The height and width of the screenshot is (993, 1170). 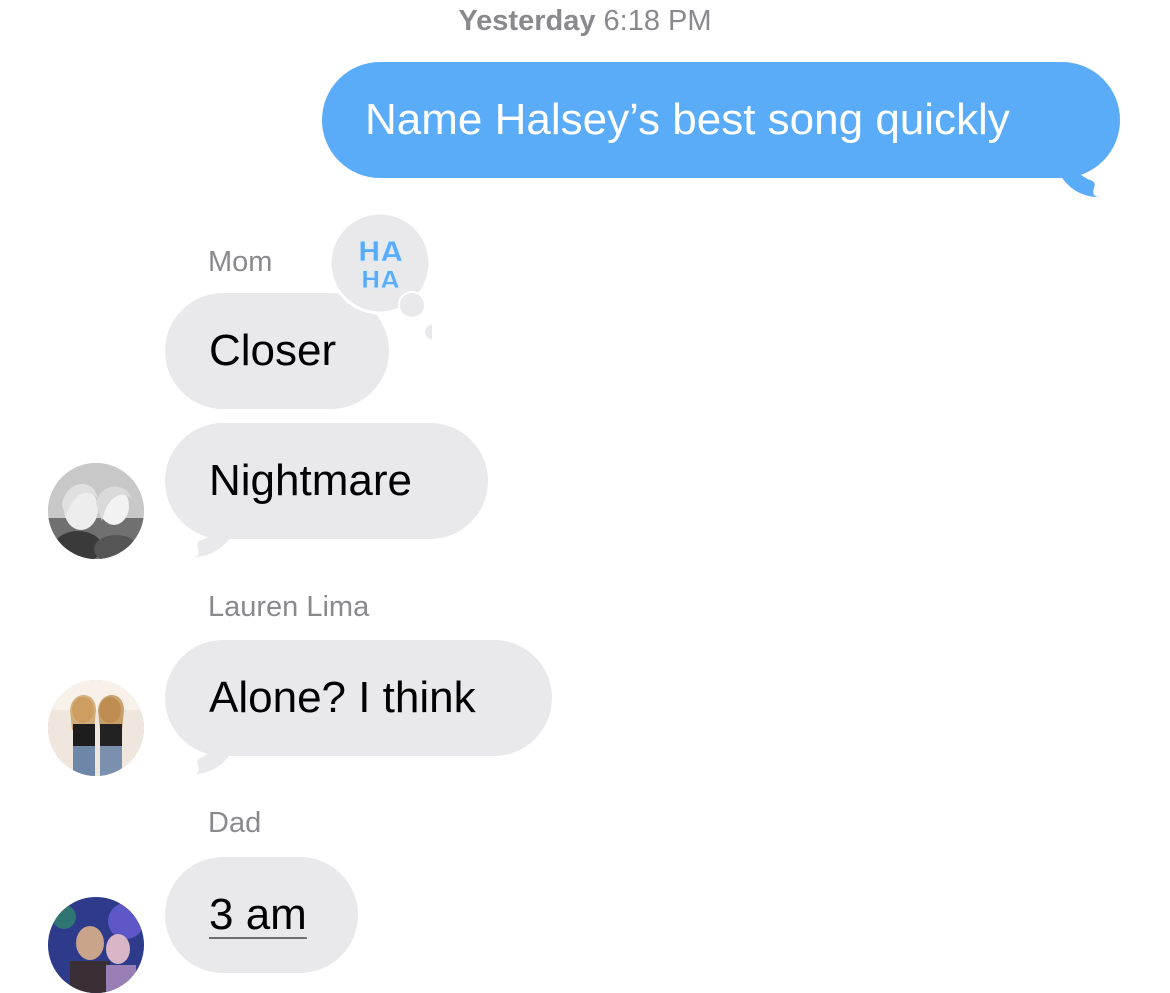 What do you see at coordinates (687, 119) in the screenshot?
I see `outgoing-message-text: Name Halsey’s best song quickly` at bounding box center [687, 119].